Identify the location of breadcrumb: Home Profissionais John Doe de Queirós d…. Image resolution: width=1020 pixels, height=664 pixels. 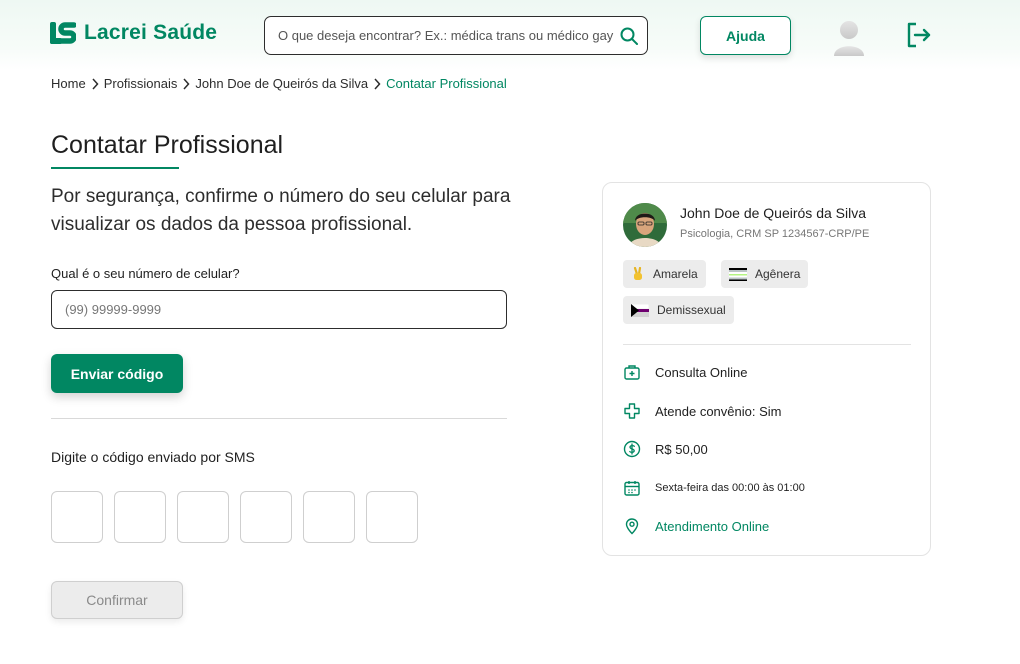
(279, 83).